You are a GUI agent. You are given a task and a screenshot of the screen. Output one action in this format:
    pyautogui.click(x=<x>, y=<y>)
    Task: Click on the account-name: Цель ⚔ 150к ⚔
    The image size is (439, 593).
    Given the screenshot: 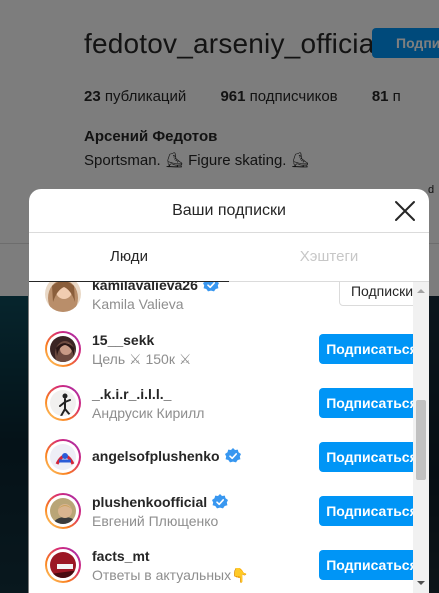 What is the action you would take?
    pyautogui.click(x=142, y=359)
    